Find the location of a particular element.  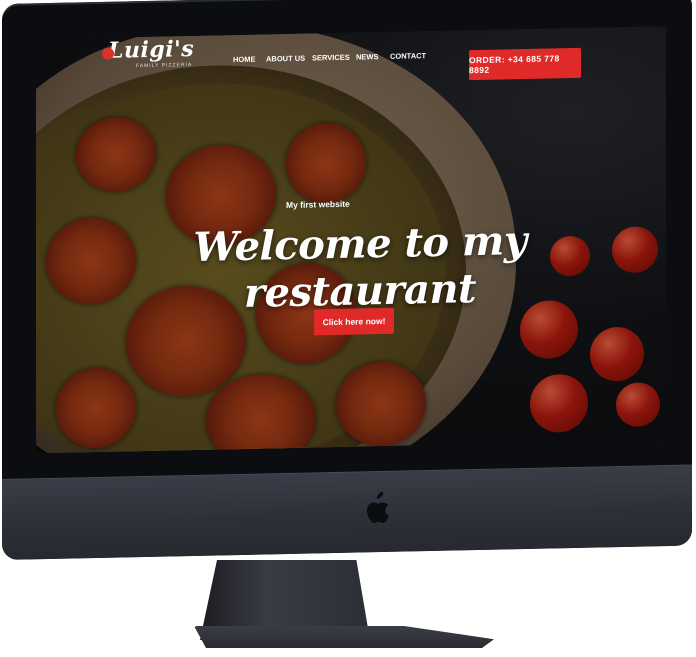

site-logo: Luigi's is located at coordinates (148, 49).